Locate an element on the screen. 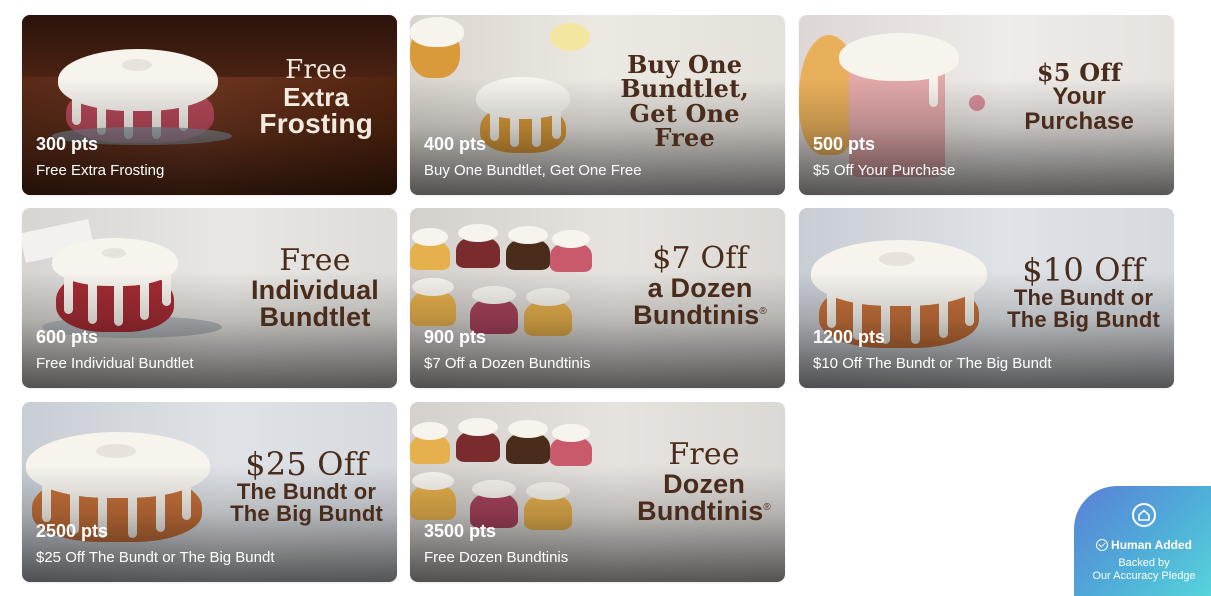 The height and width of the screenshot is (596, 1211). reward-description: Free Dozen Bundtinis is located at coordinates (496, 557).